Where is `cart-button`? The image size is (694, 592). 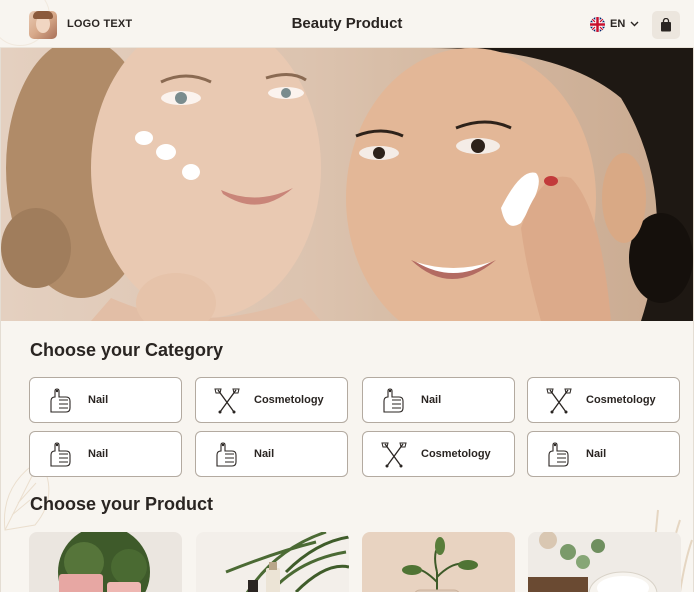
cart-button is located at coordinates (666, 25).